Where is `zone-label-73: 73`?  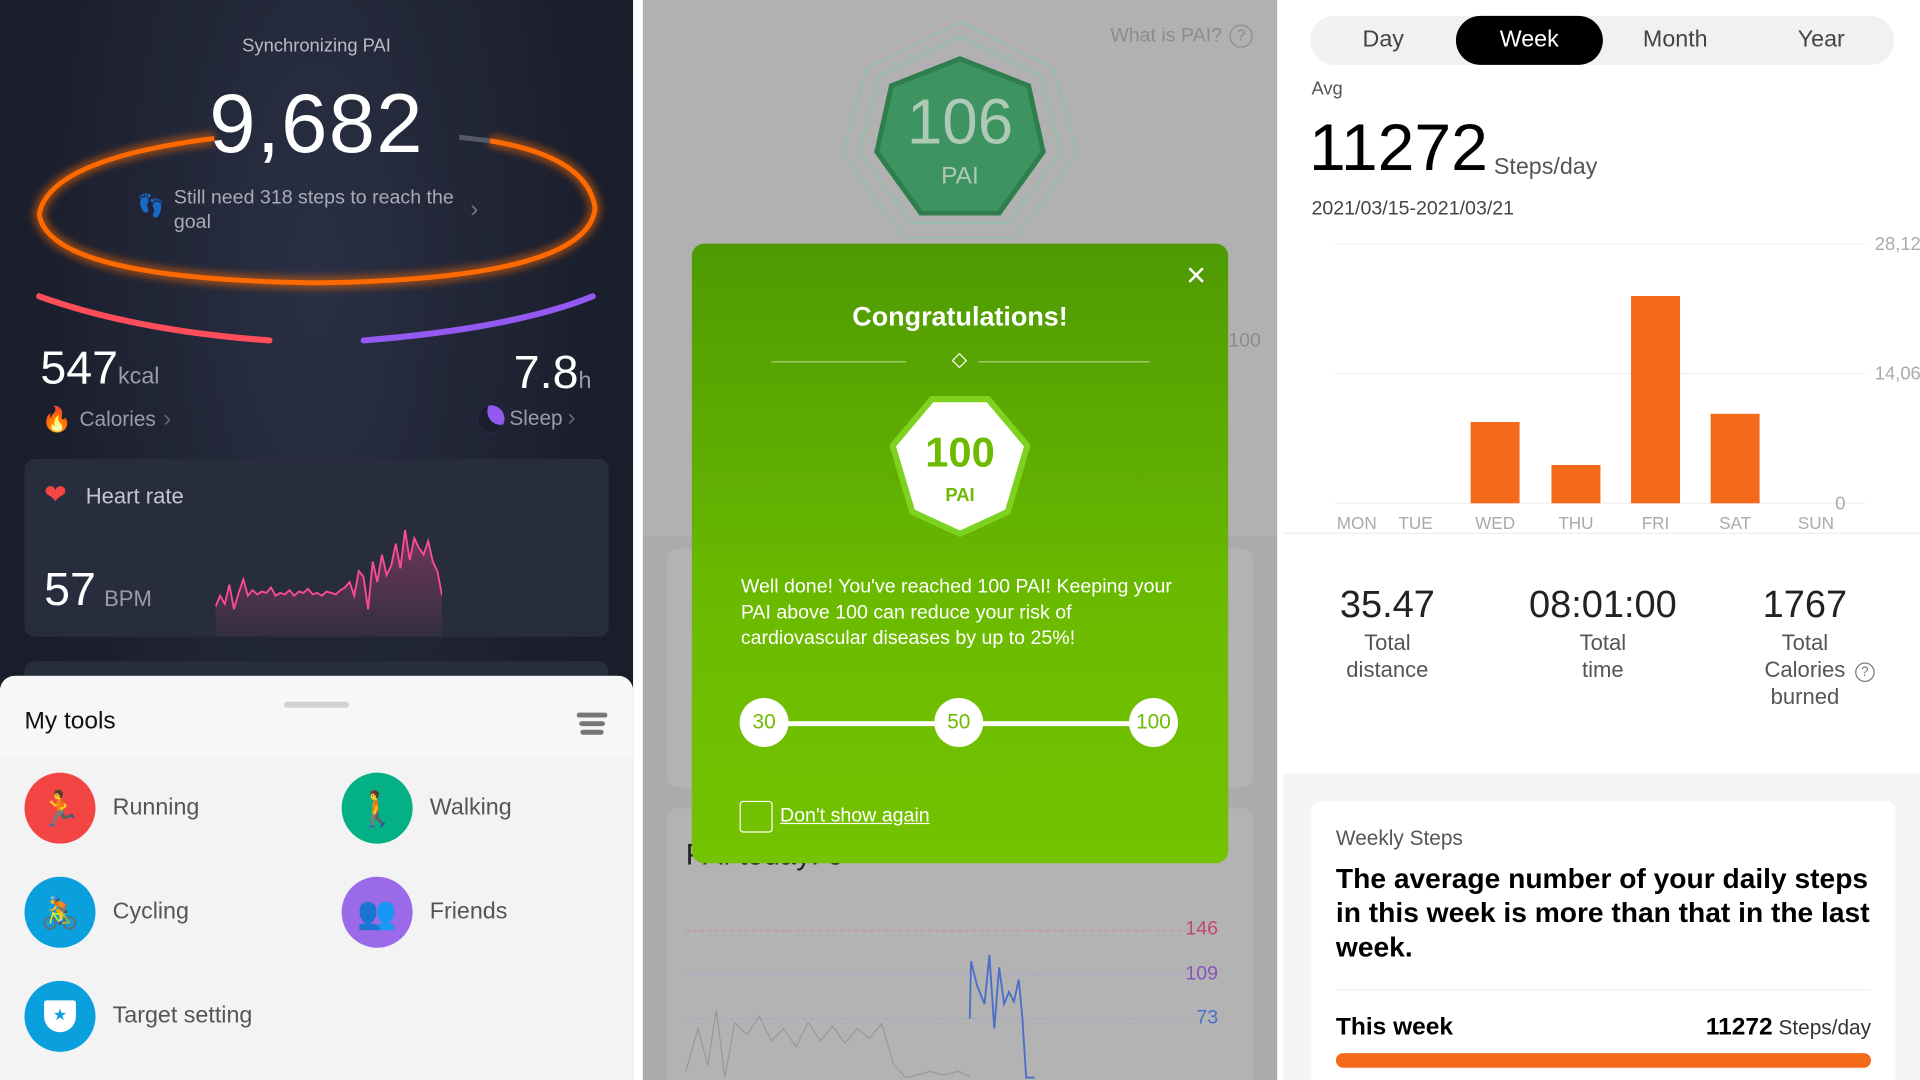 zone-label-73: 73 is located at coordinates (1207, 1018).